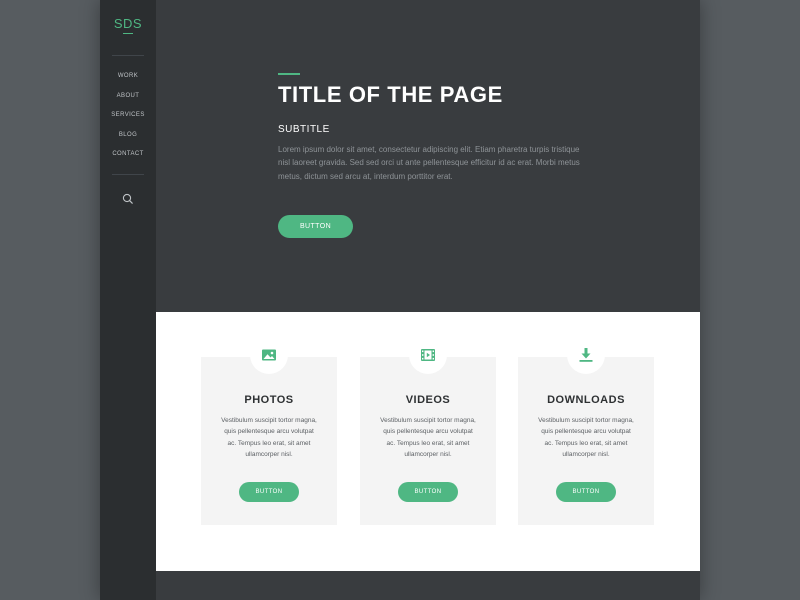 The image size is (800, 600). Describe the element at coordinates (128, 100) in the screenshot. I see `nav-item-about: ABOUT` at that location.